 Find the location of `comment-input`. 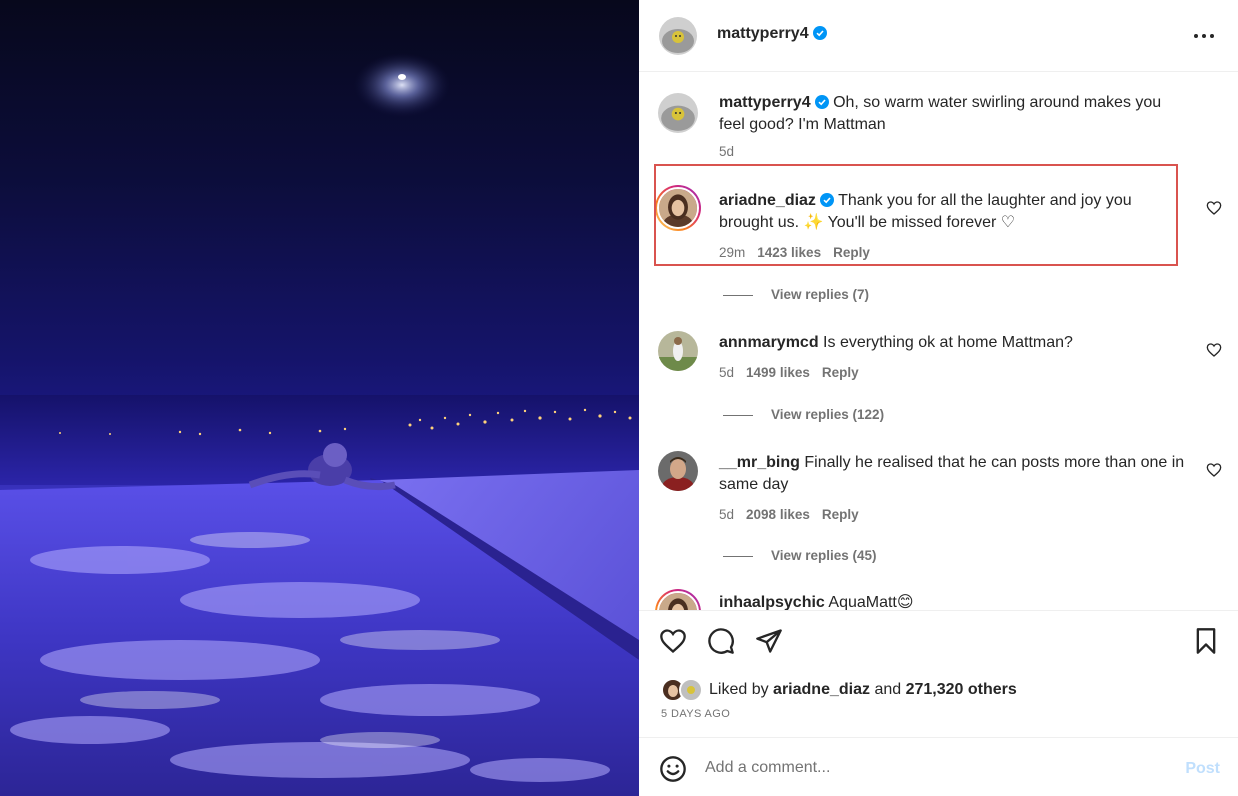

comment-input is located at coordinates (935, 768).